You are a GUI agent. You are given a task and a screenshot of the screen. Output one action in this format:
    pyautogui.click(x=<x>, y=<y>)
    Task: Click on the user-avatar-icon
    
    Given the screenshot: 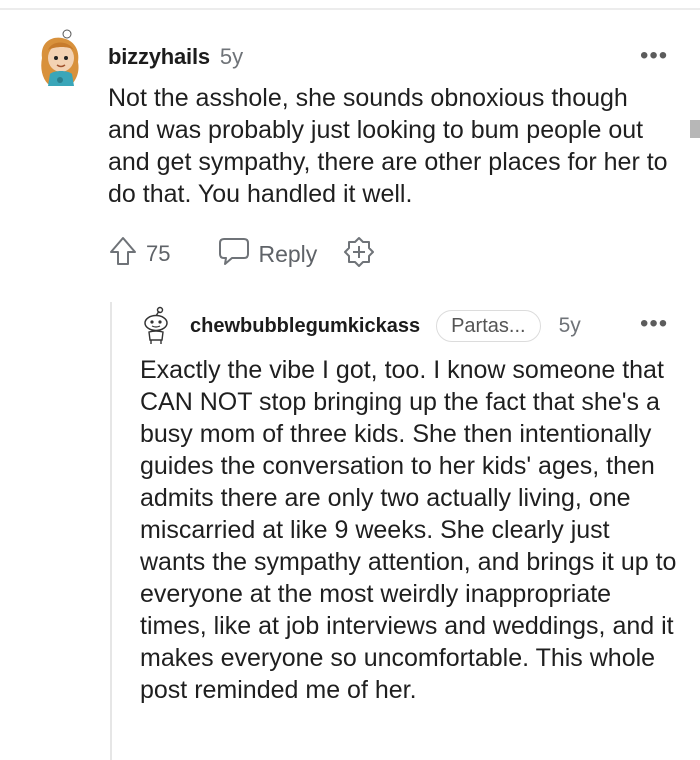 What is the action you would take?
    pyautogui.click(x=60, y=58)
    